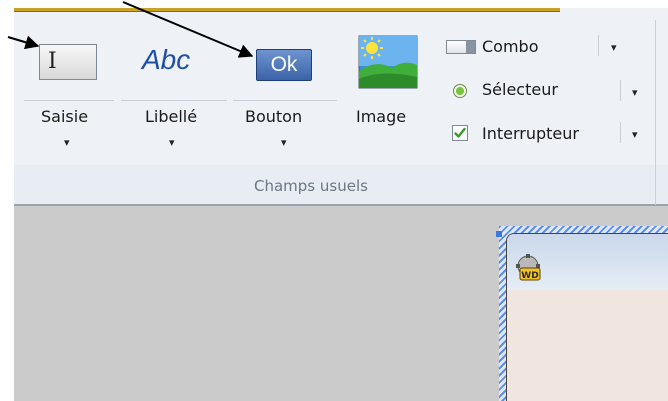  What do you see at coordinates (166, 60) in the screenshot?
I see `label-field-icon: Abc` at bounding box center [166, 60].